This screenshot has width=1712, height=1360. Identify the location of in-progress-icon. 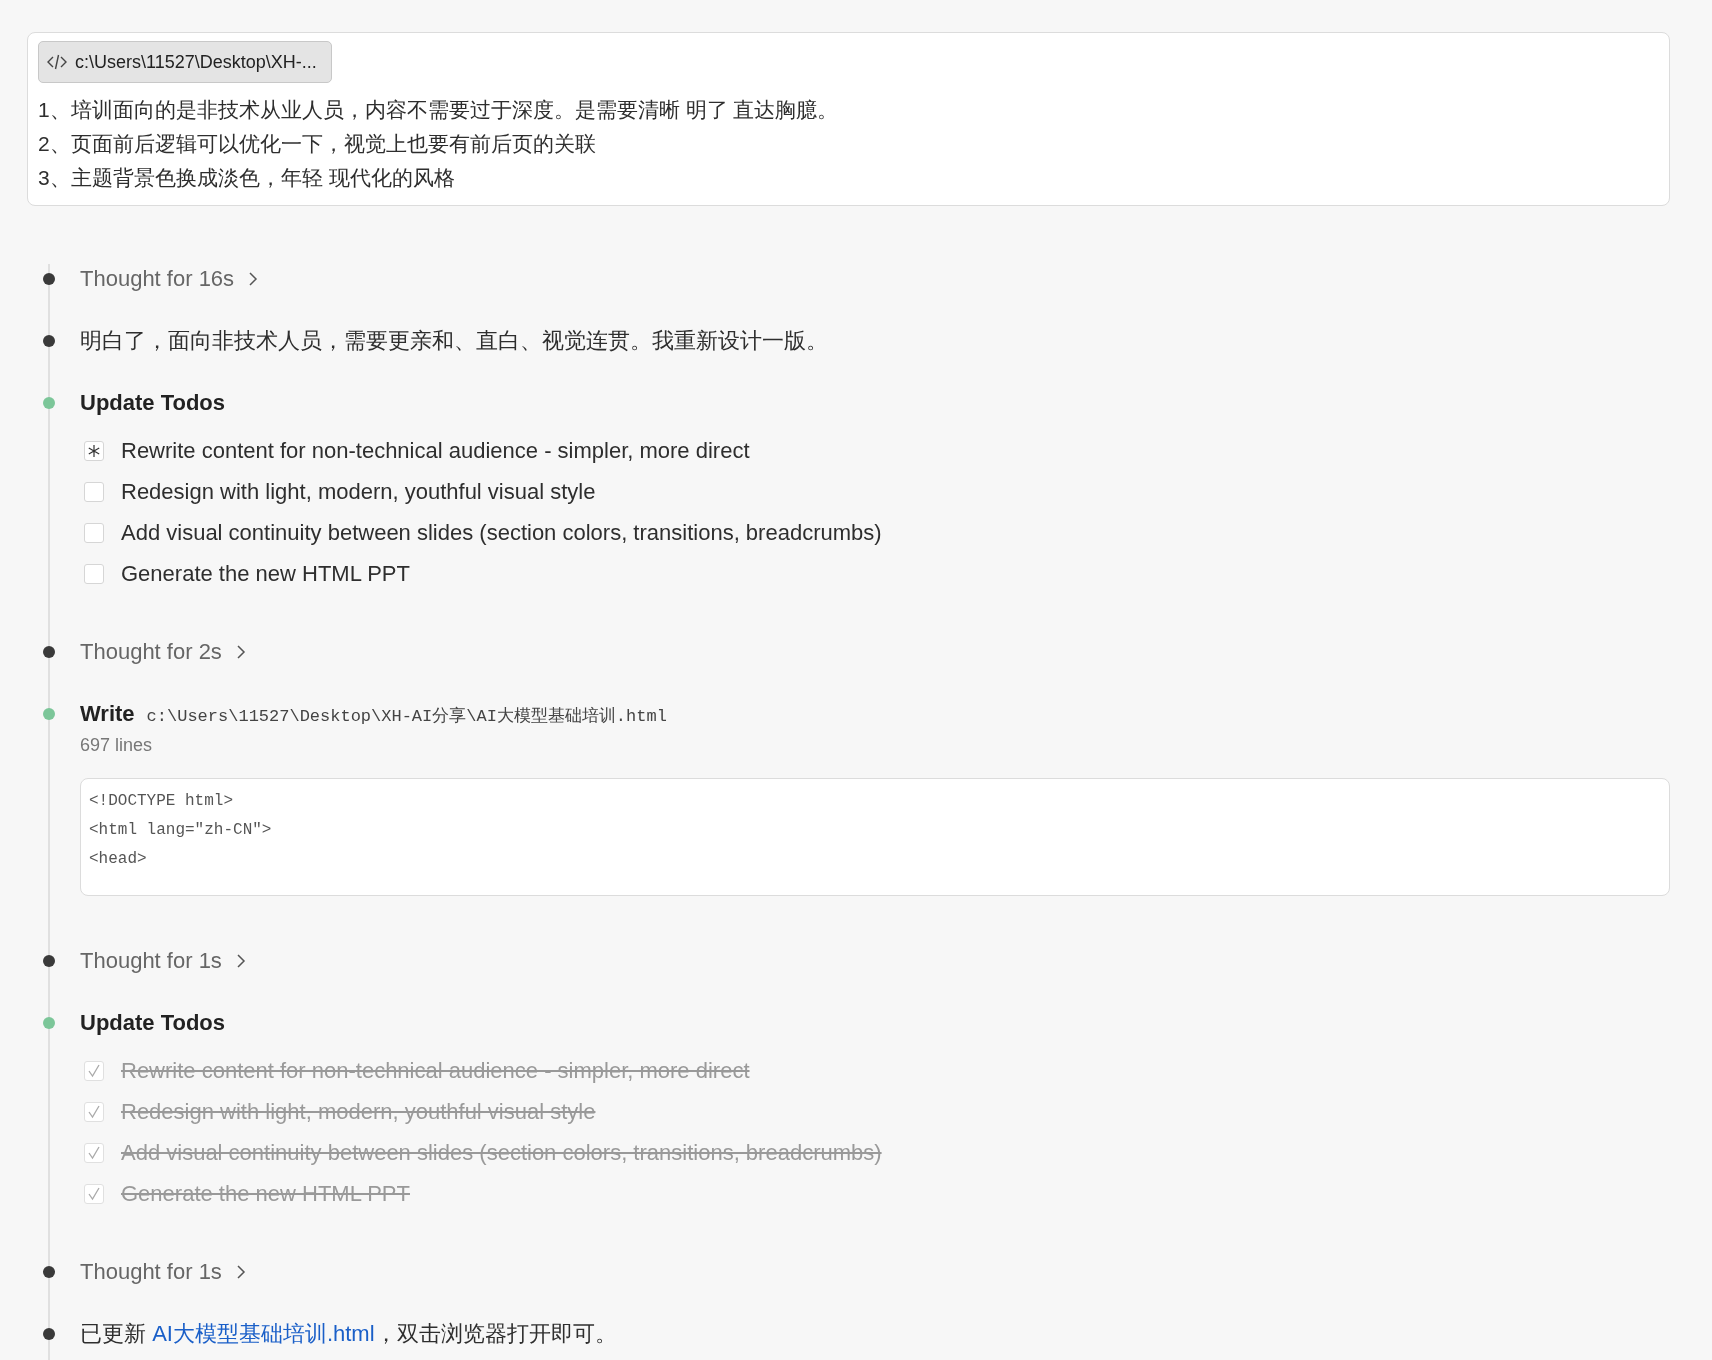
(94, 451).